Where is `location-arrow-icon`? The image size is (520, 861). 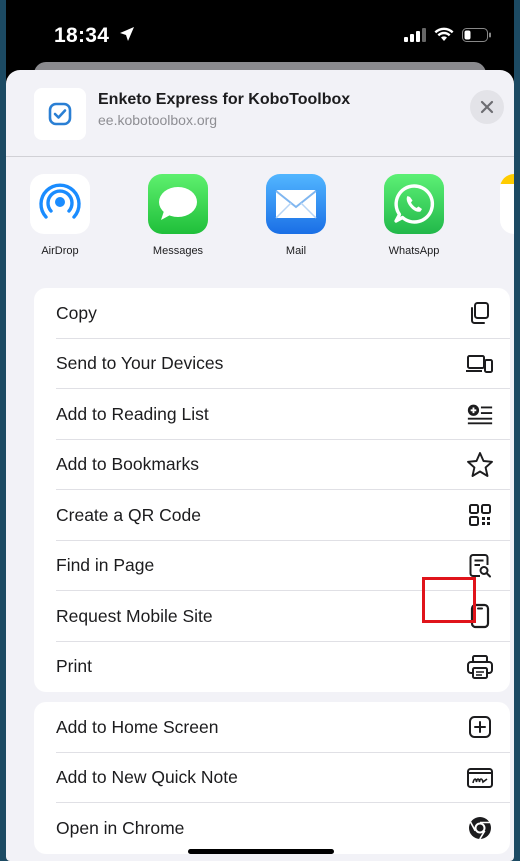 location-arrow-icon is located at coordinates (127, 34).